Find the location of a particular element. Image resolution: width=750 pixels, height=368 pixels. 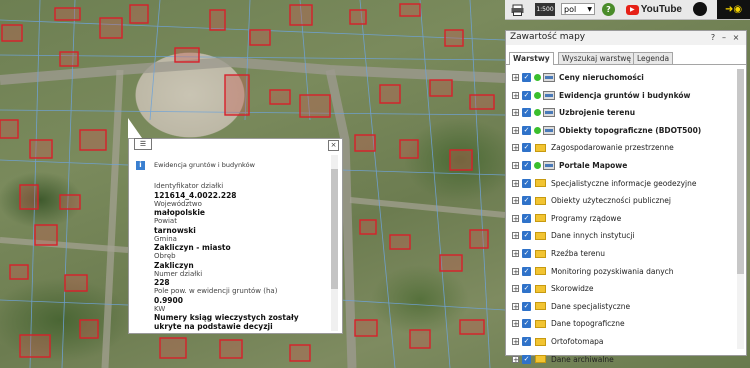

layer-row: + ✓ Obiekty użyteczności publicznej is located at coordinates (624, 200).